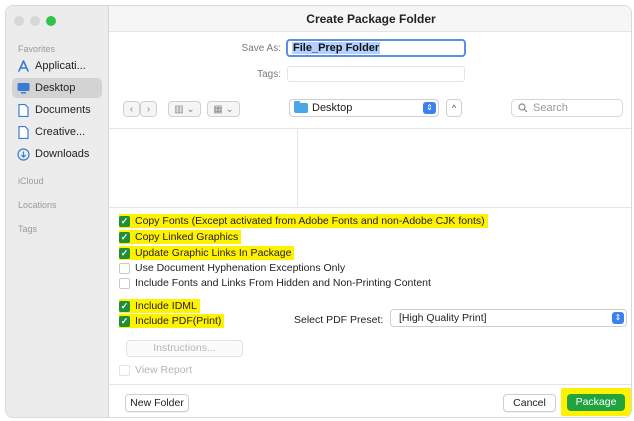 This screenshot has height=421, width=634. I want to click on group-button: ▦ ⌄, so click(223, 109).